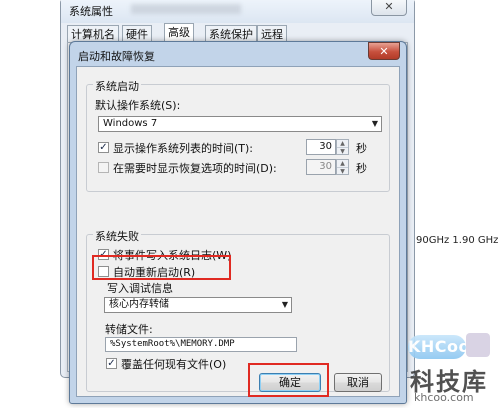  What do you see at coordinates (457, 240) in the screenshot?
I see `cpu-speed-text: 90GHz 1.90 GHz` at bounding box center [457, 240].